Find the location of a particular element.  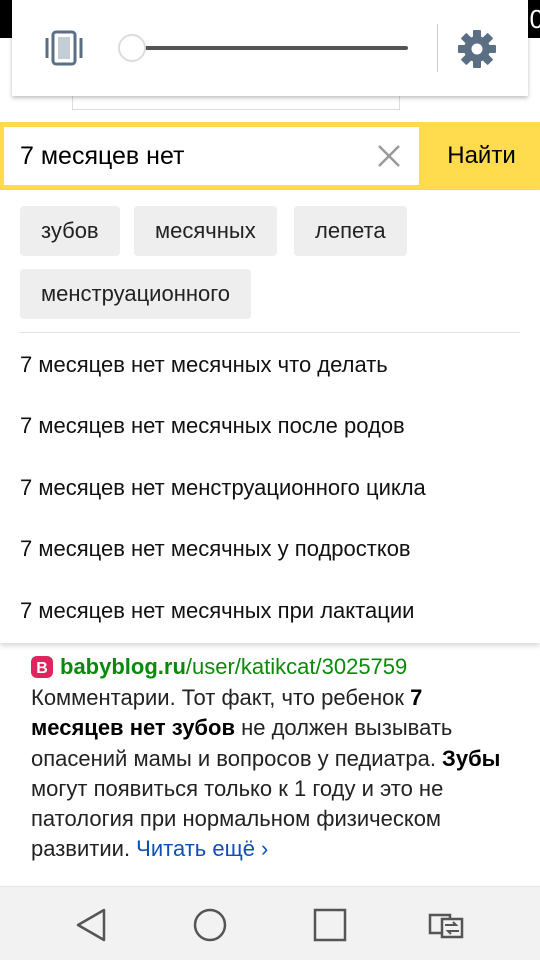

suggestion-item: 7 месяцев нет месячных при лактации is located at coordinates (270, 611).